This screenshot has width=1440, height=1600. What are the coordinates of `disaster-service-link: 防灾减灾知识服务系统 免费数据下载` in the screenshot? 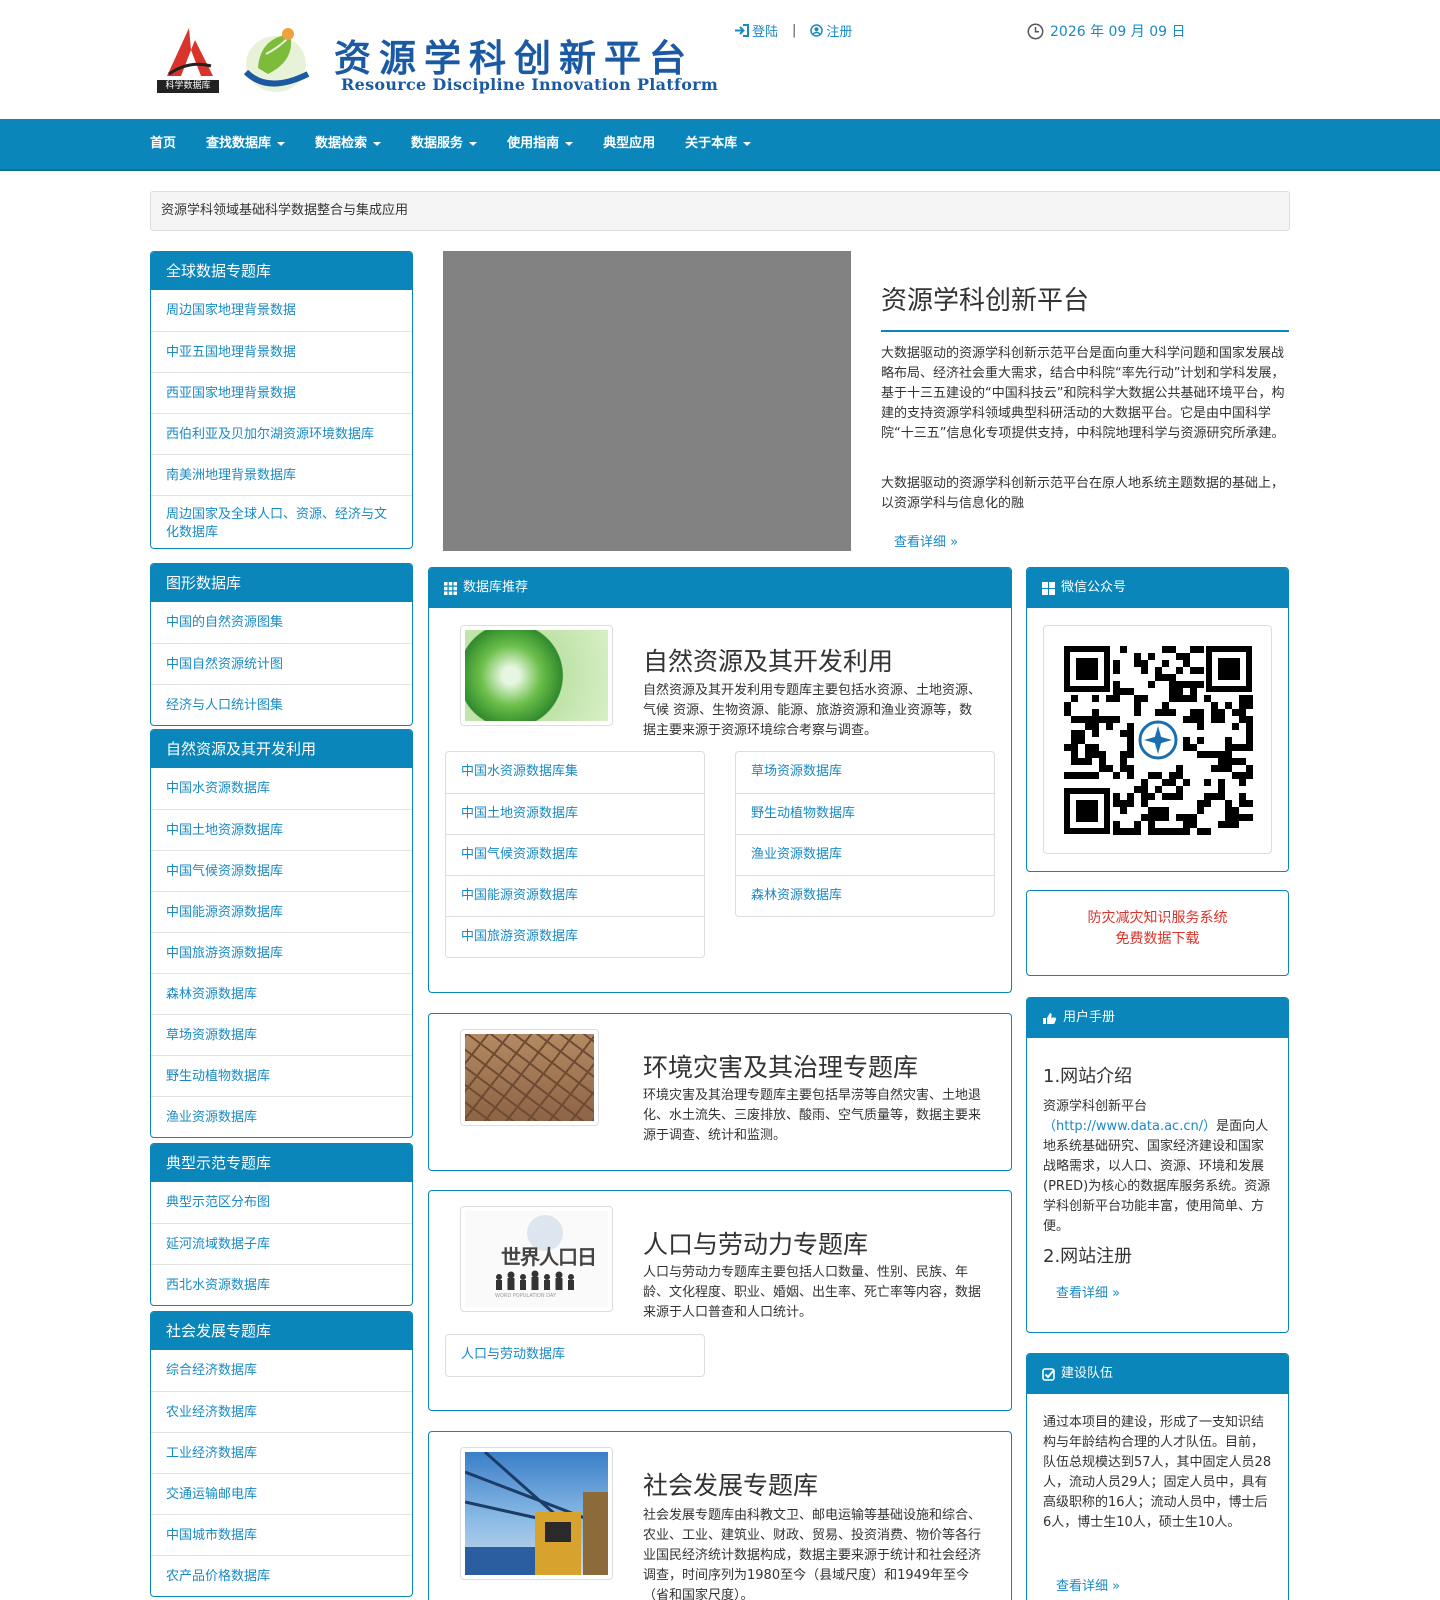 It's located at (1157, 933).